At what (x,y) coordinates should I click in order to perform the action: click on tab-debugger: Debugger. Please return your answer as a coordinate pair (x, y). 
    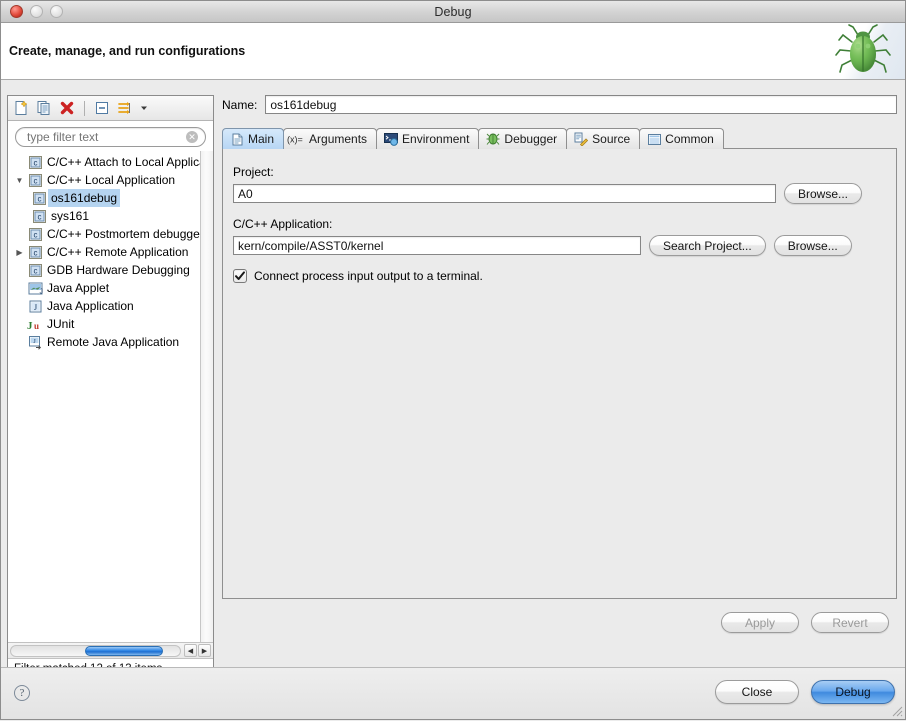
    Looking at the image, I should click on (523, 138).